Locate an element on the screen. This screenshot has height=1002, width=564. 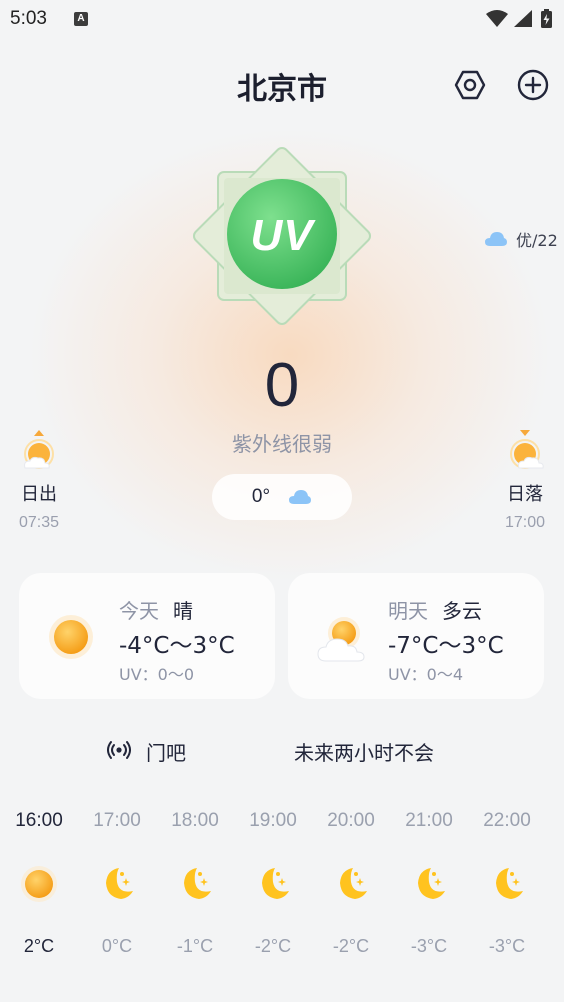
partly-cloudy-icon is located at coordinates (341, 639).